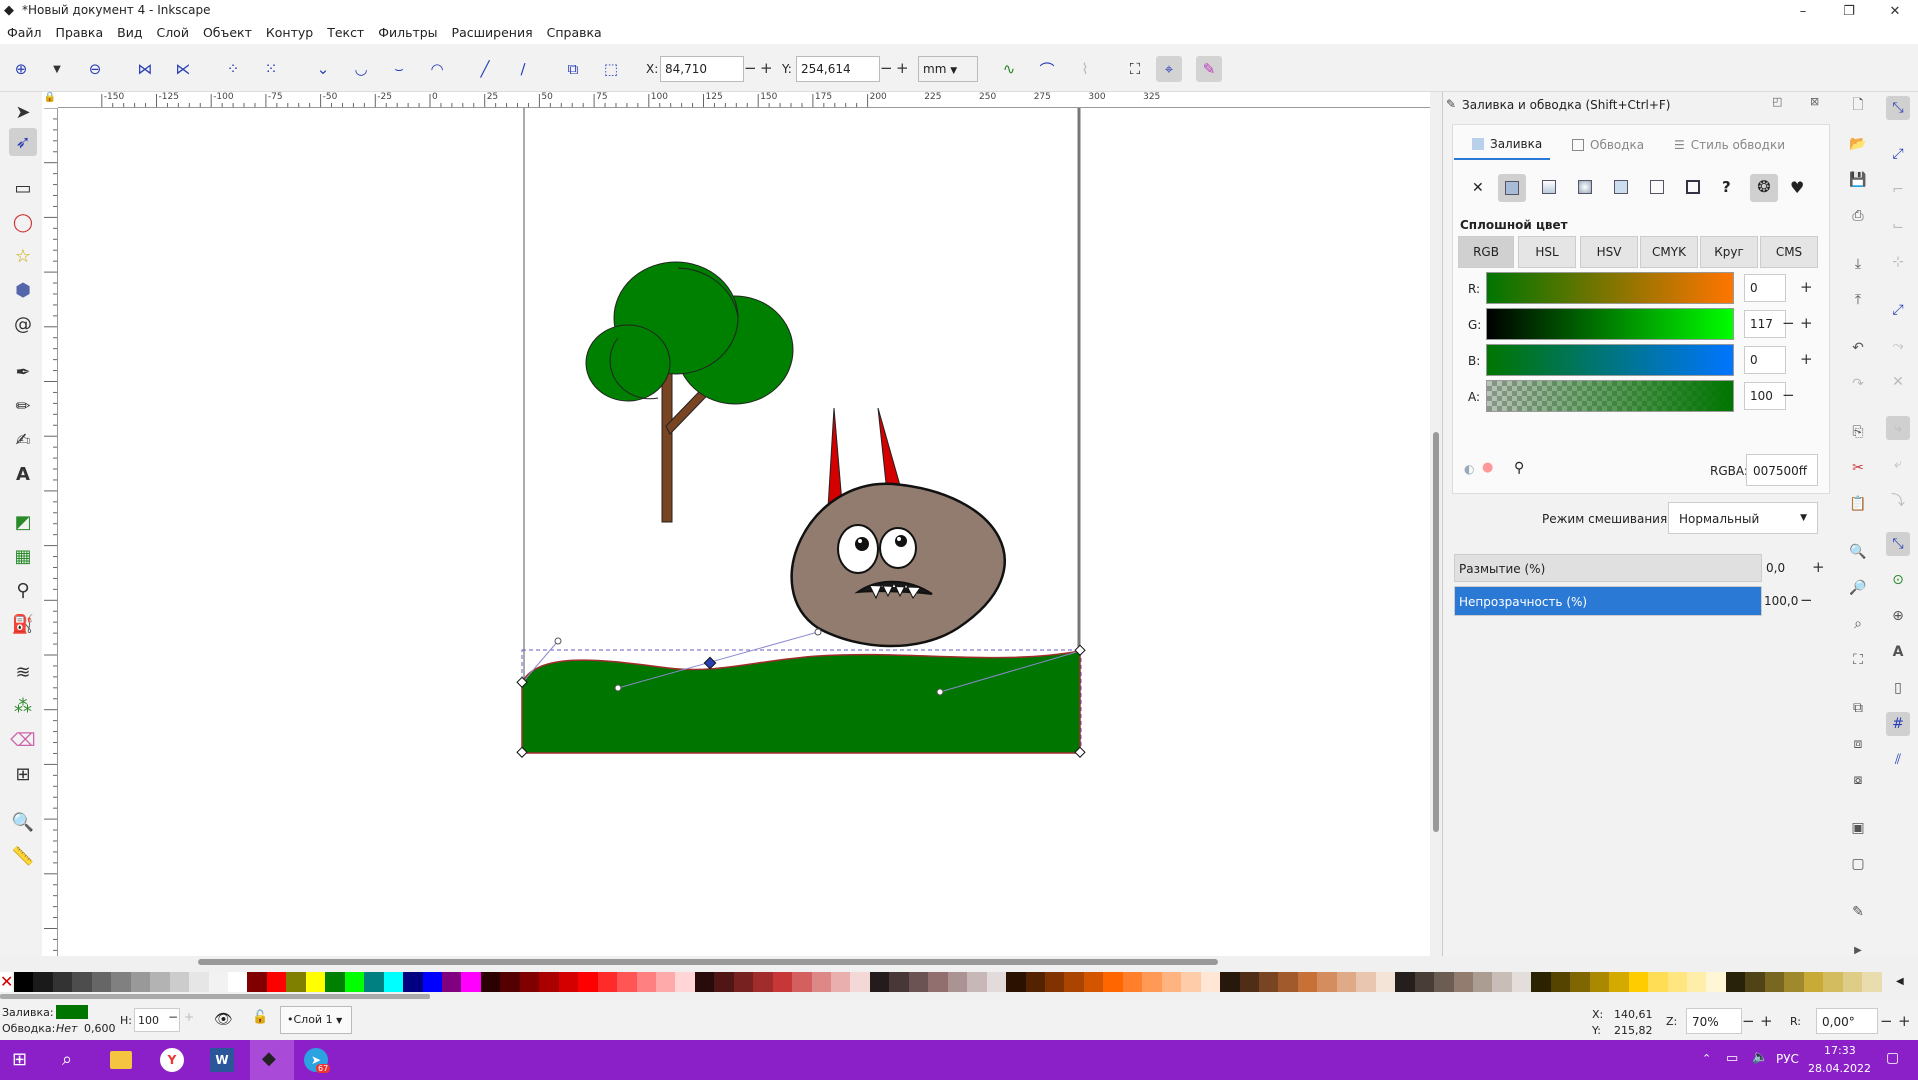 The image size is (1918, 1080). I want to click on clock-time: 17:33, so click(1840, 1050).